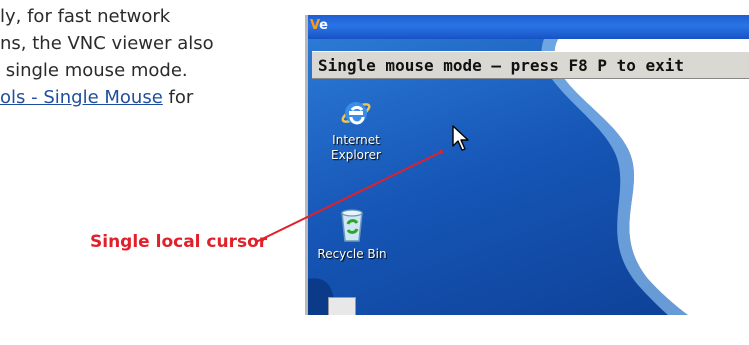 The image size is (749, 345). Describe the element at coordinates (342, 306) in the screenshot. I see `partial-desktop-icon` at that location.